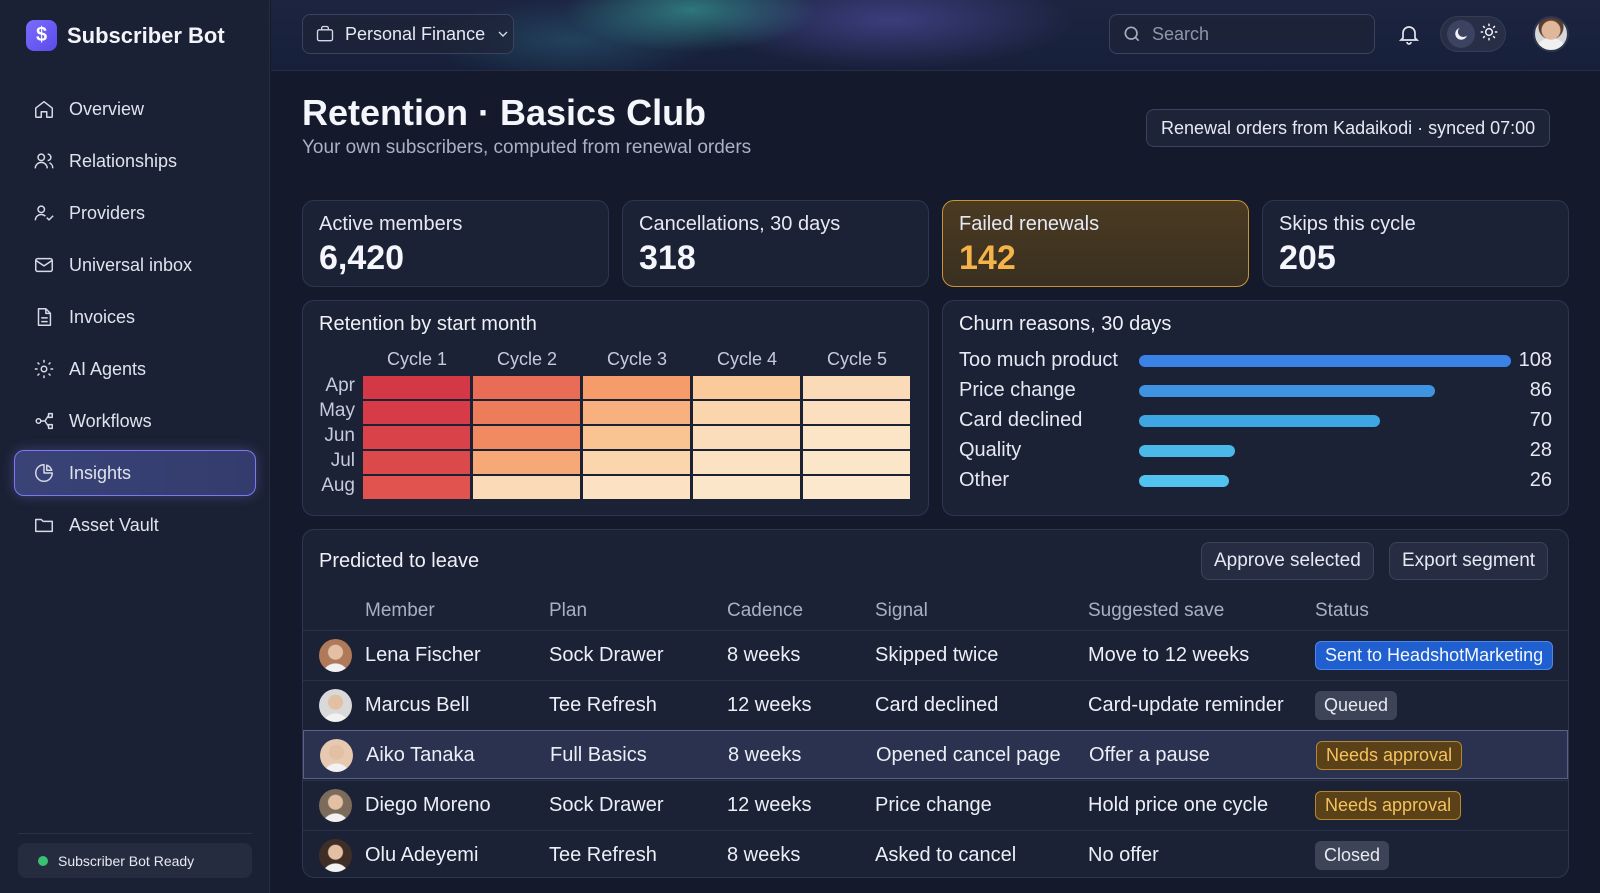 The image size is (1600, 893). I want to click on member-name: Diego Moreno, so click(428, 805).